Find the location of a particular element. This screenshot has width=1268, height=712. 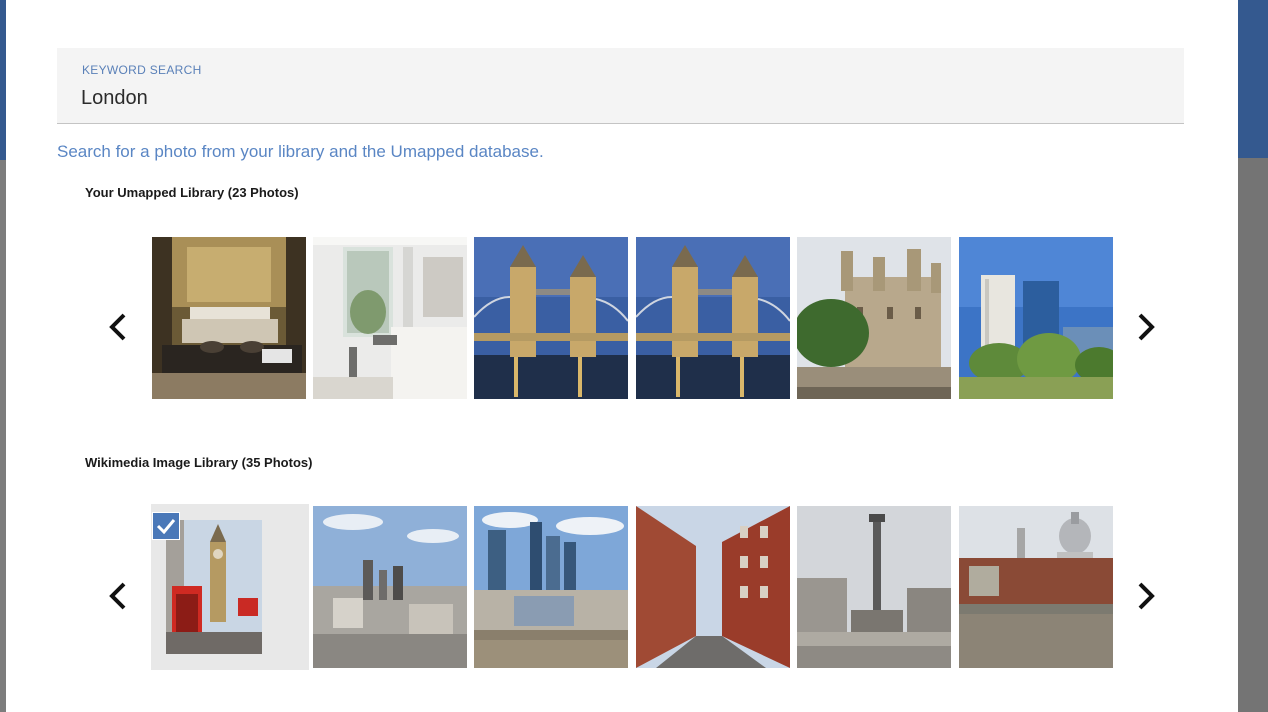

background-right-strip is located at coordinates (1253, 356).